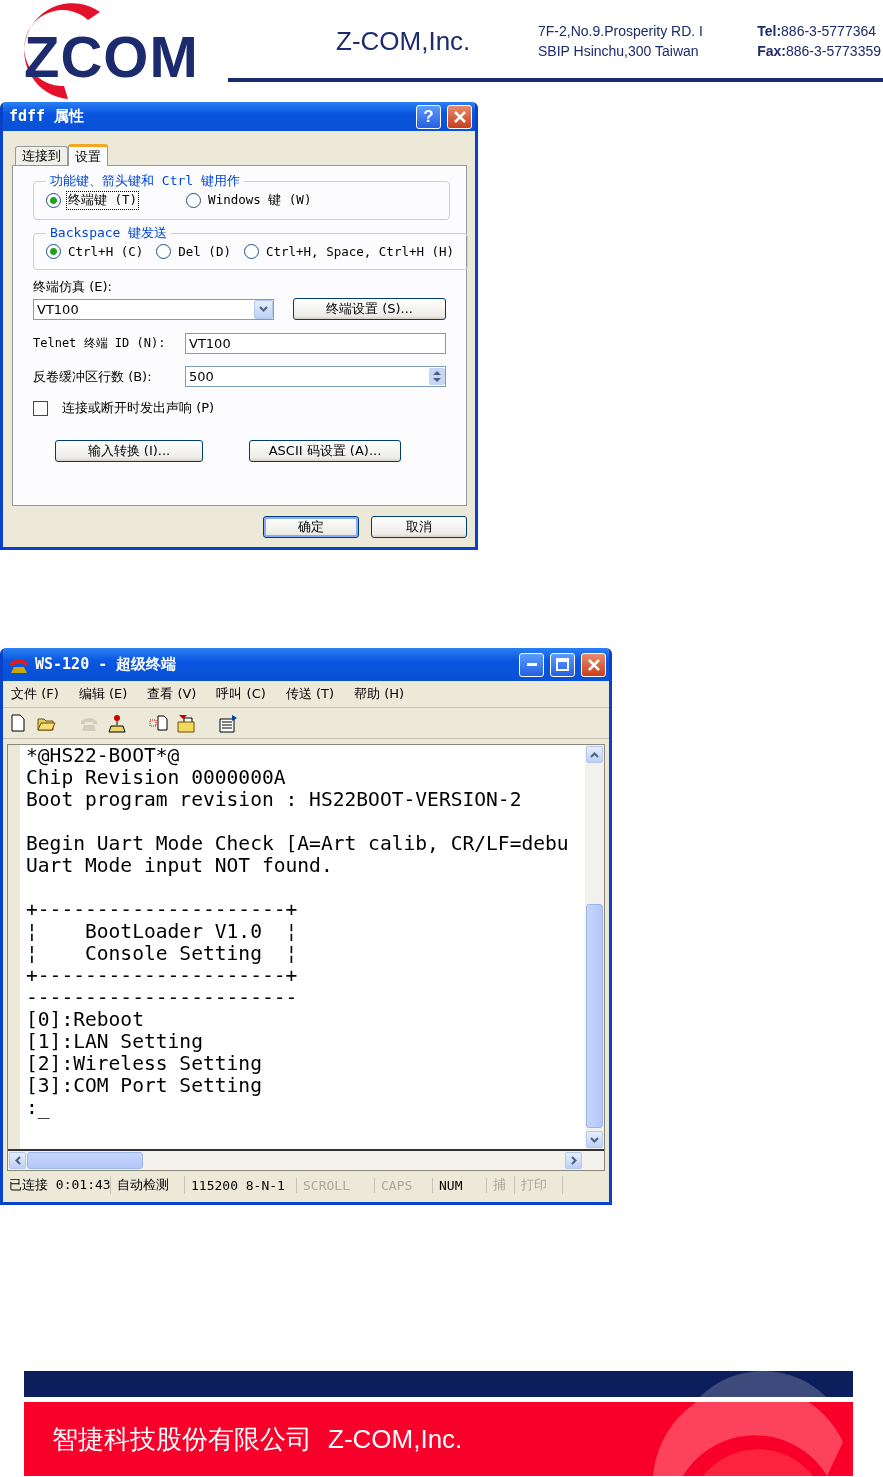 This screenshot has height=1477, width=883. I want to click on properties-icon, so click(229, 723).